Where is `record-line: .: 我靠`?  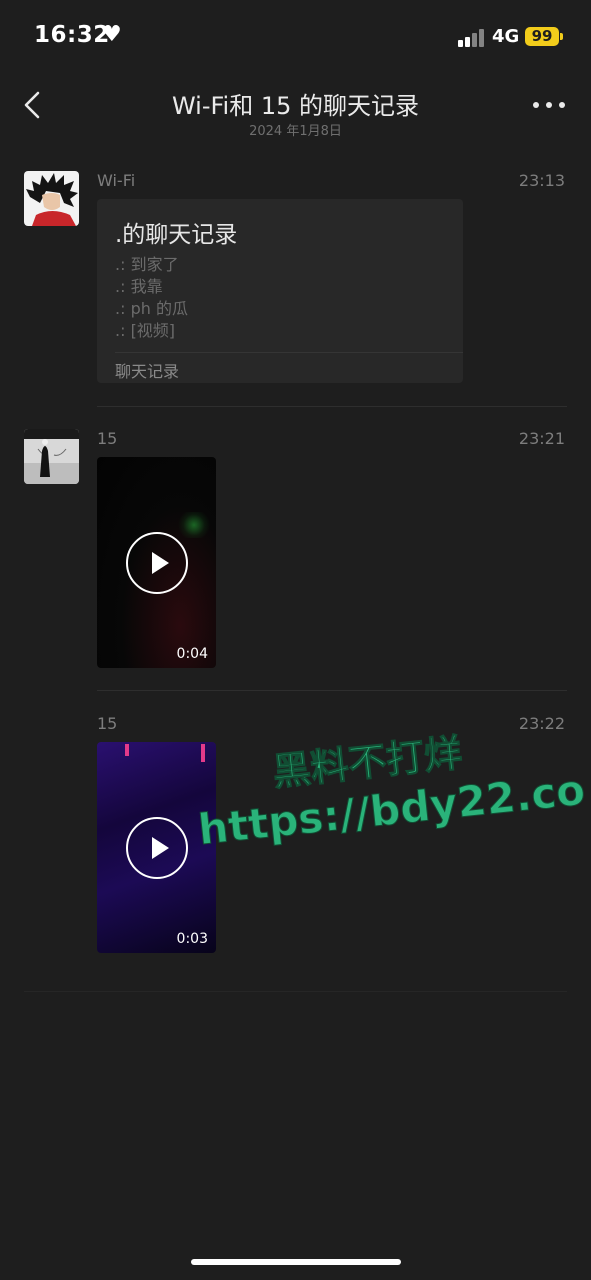
record-line: .: 我靠 is located at coordinates (139, 286).